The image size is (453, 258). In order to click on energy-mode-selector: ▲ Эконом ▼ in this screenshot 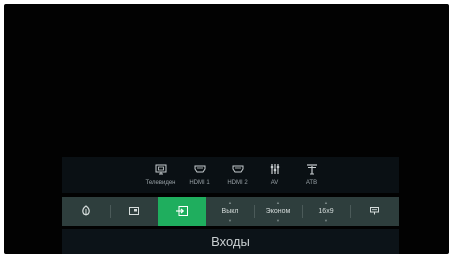, I will do `click(278, 211)`.